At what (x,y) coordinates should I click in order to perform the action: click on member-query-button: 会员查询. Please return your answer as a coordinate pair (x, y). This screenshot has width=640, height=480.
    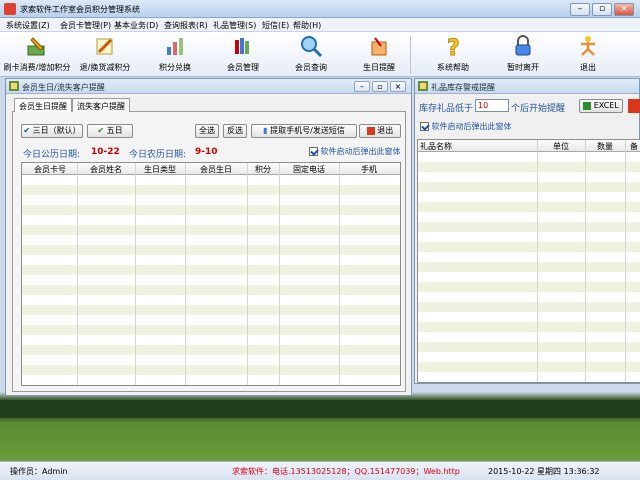
    Looking at the image, I should click on (311, 55).